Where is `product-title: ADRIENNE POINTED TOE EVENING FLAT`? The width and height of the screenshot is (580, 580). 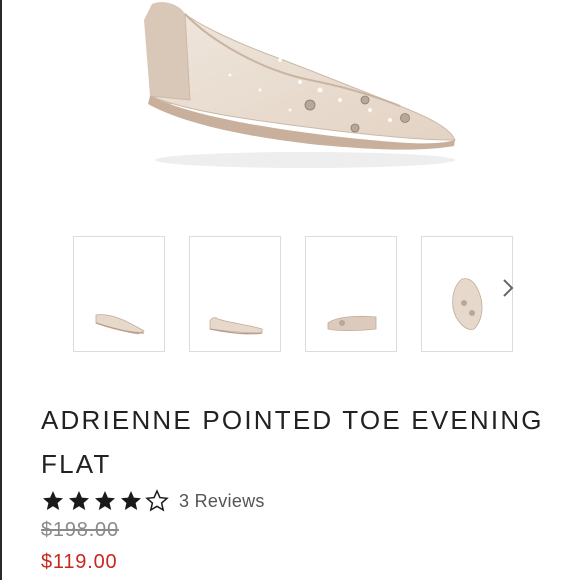
product-title: ADRIENNE POINTED TOE EVENING FLAT is located at coordinates (292, 442).